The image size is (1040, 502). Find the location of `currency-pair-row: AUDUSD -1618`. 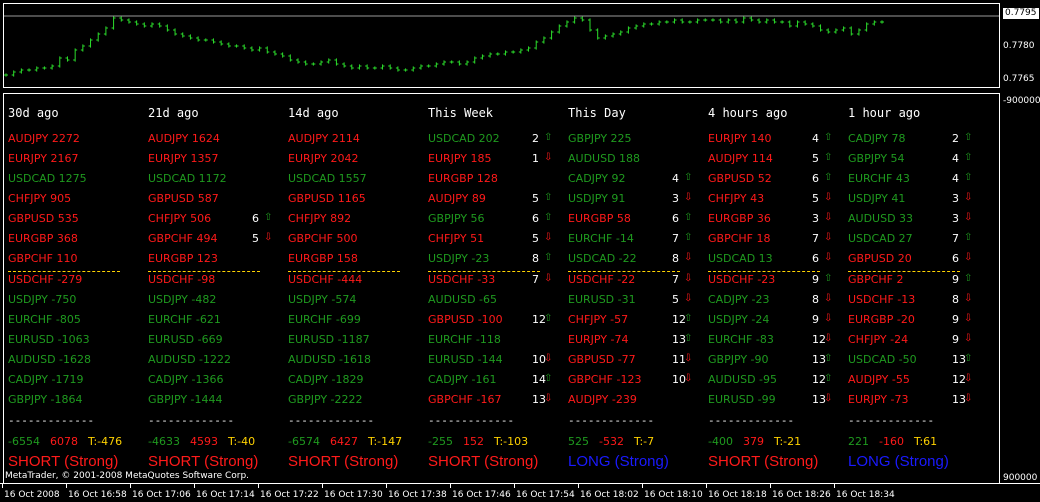

currency-pair-row: AUDUSD -1618 is located at coordinates (358, 363).